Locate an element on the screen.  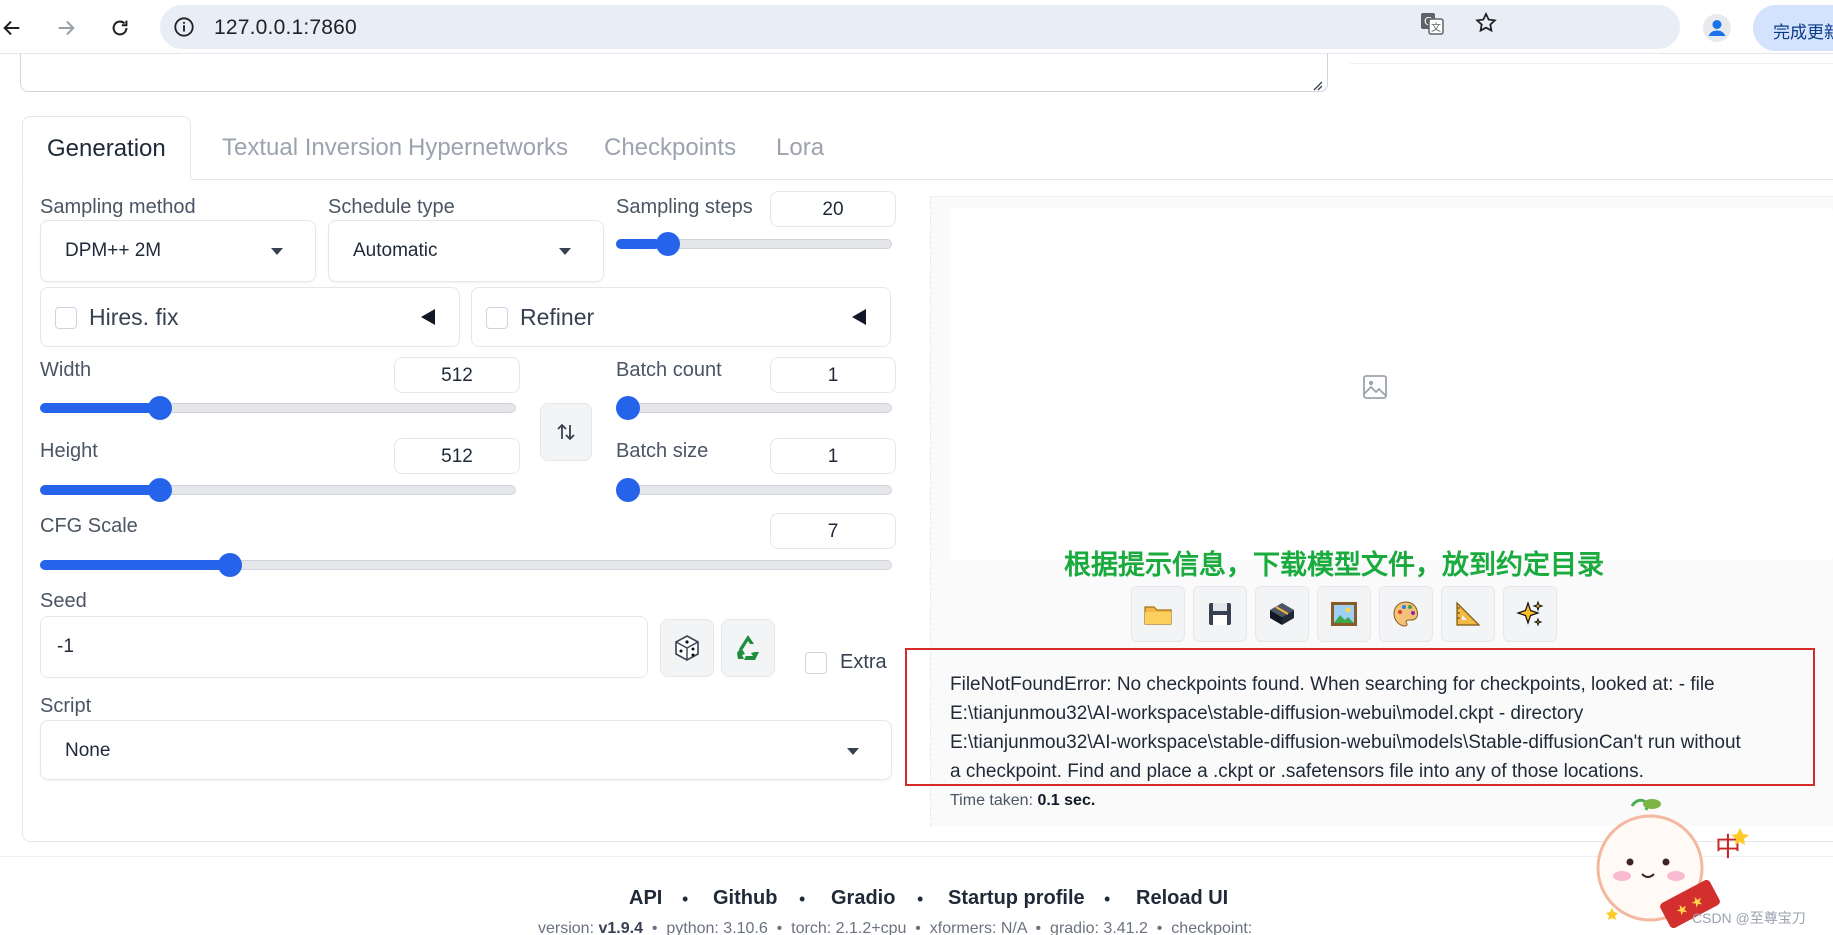
swap-dimensions-button is located at coordinates (566, 432).